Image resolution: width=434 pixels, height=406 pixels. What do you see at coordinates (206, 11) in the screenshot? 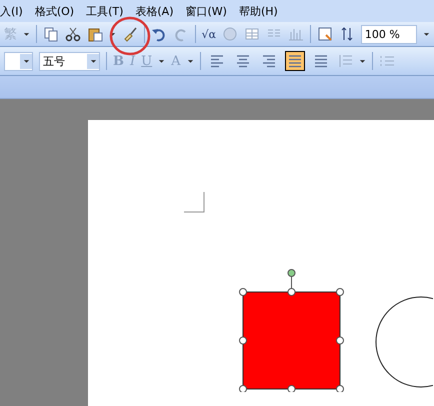
I see `menu-item: 窗口(W)` at bounding box center [206, 11].